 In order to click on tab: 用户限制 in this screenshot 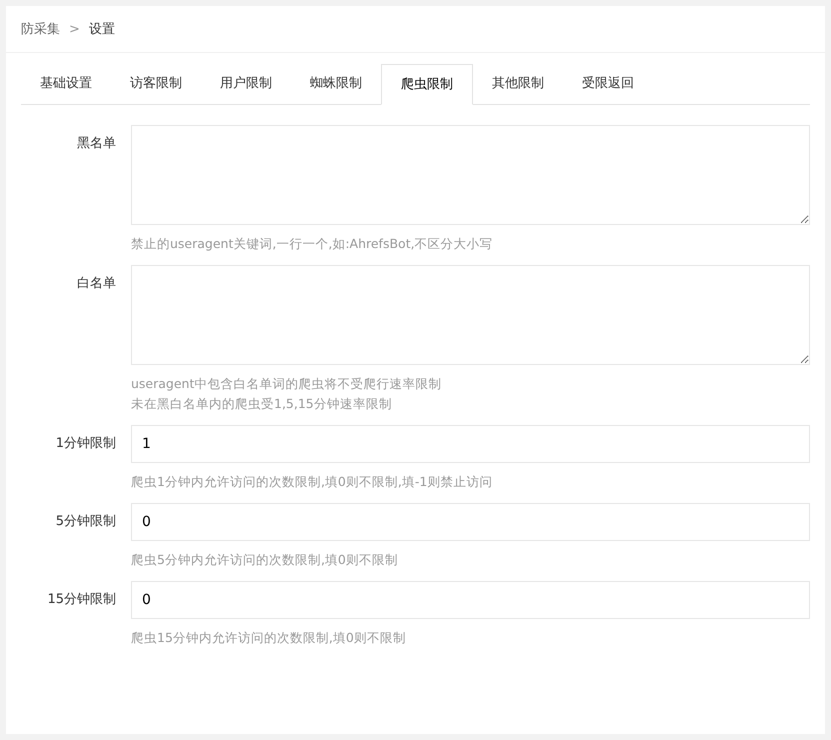, I will do `click(246, 84)`.